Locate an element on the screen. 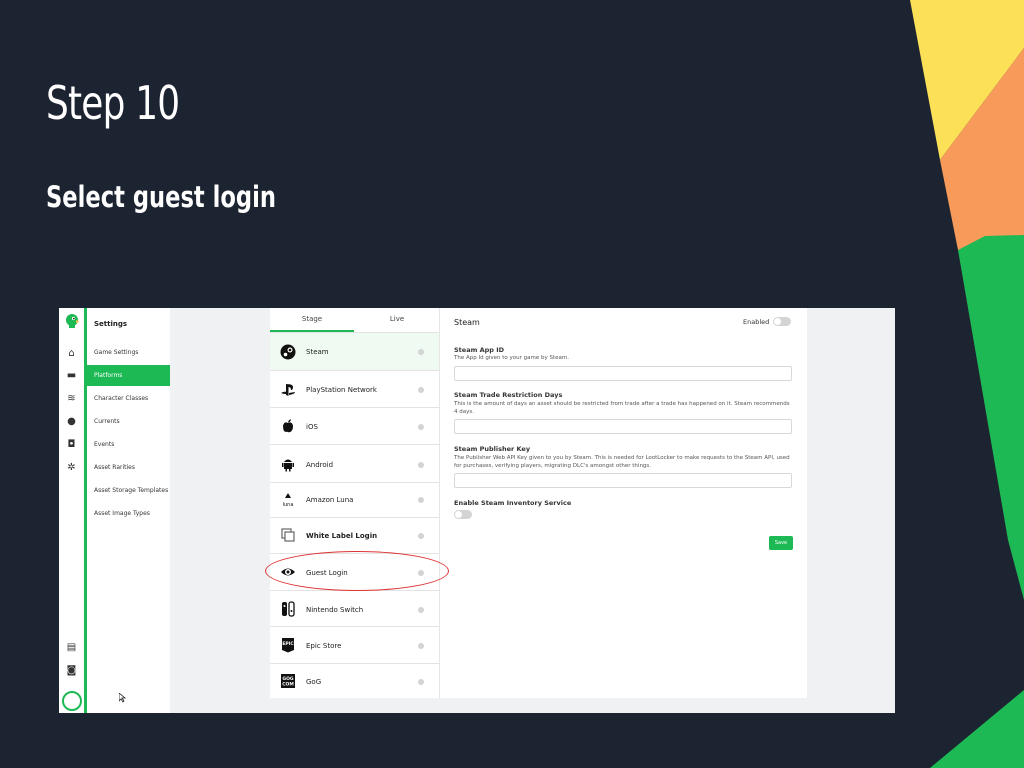  platform-item-steam: Steam is located at coordinates (354, 351).